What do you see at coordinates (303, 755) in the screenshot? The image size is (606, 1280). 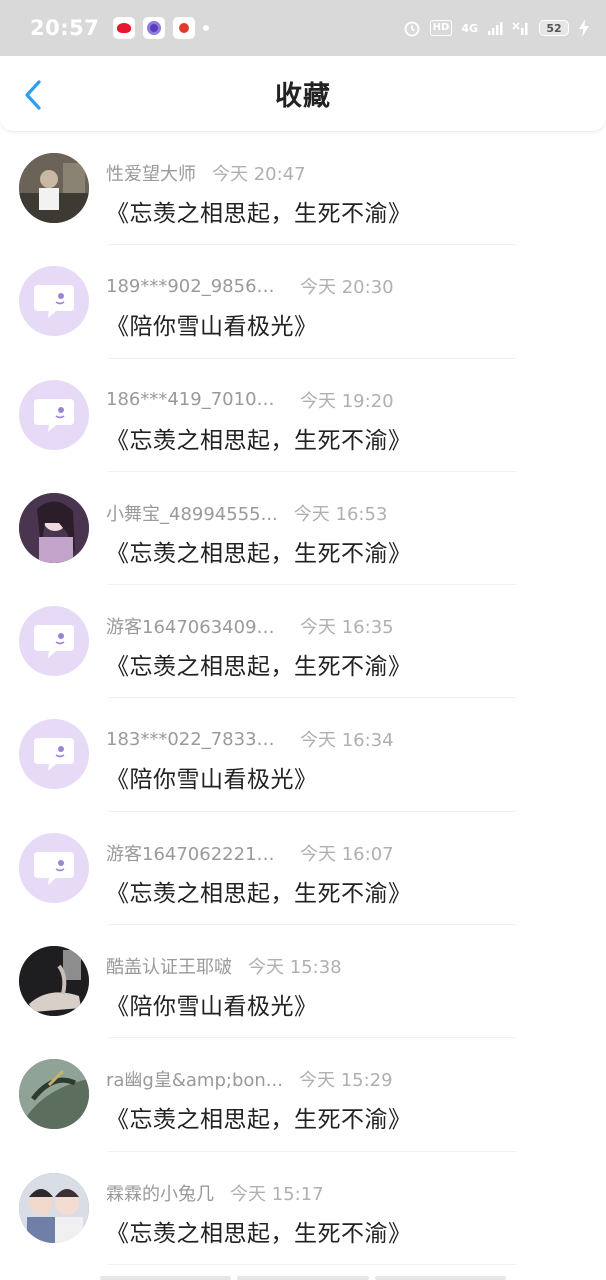 I see `list-item: 183***022_78332... 今天 16:34 《陪你雪山看极光》` at bounding box center [303, 755].